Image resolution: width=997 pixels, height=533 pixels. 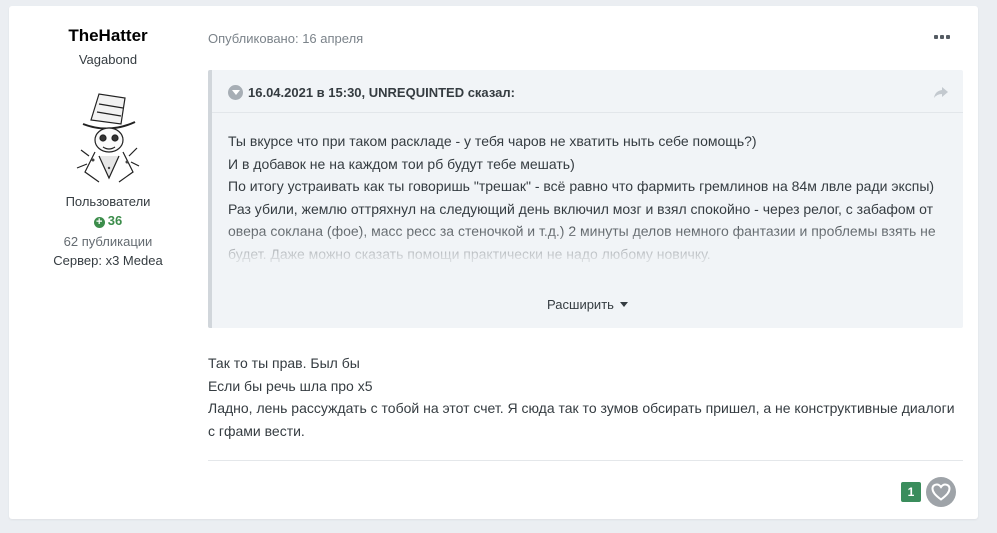 What do you see at coordinates (941, 93) in the screenshot?
I see `share-arrow-icon` at bounding box center [941, 93].